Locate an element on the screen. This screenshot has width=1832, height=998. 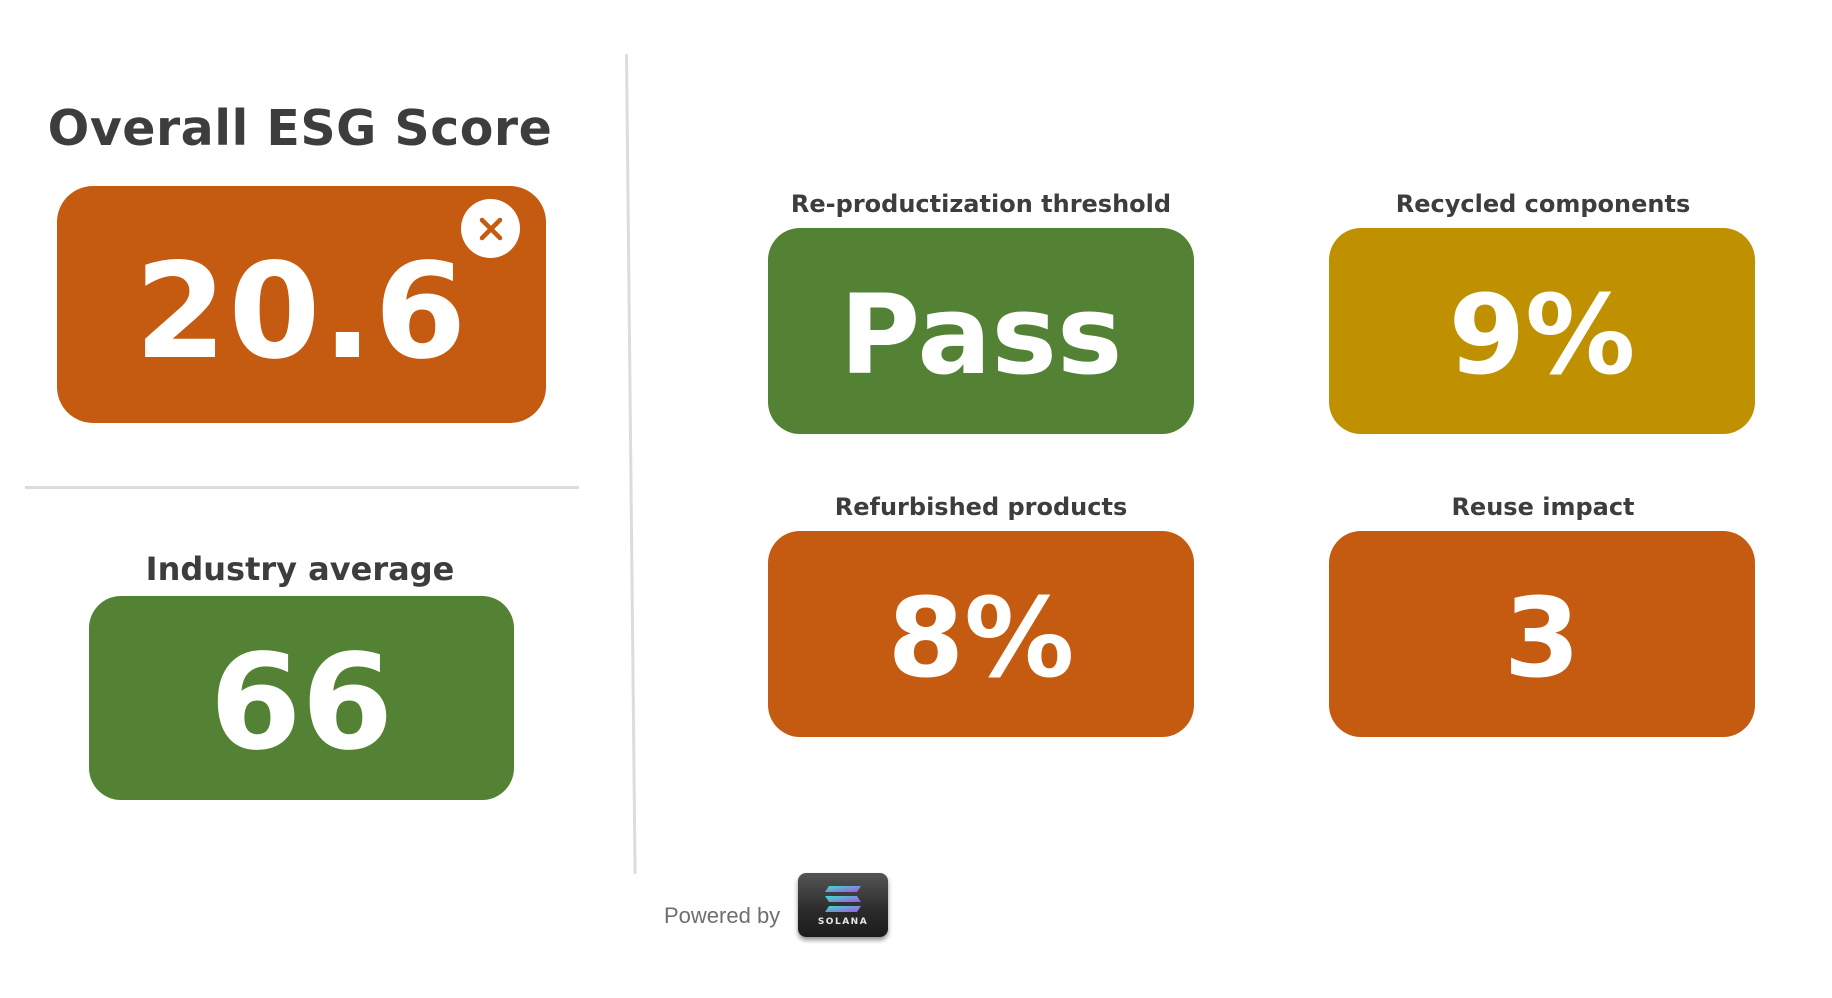
solana-logo: SOLANA is located at coordinates (843, 905).